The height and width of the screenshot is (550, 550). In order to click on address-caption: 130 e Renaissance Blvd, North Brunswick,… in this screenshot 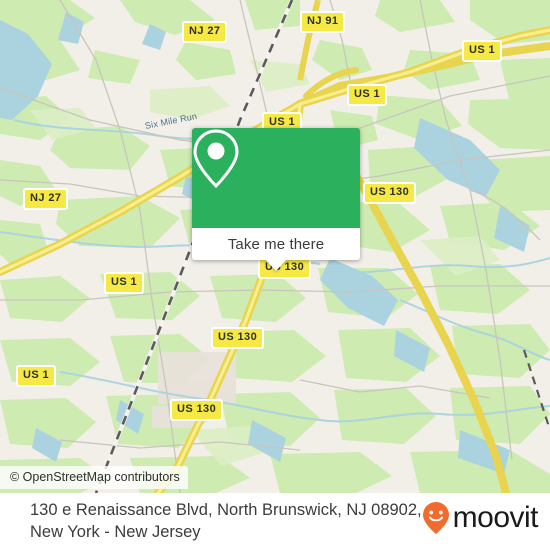, I will do `click(230, 521)`.